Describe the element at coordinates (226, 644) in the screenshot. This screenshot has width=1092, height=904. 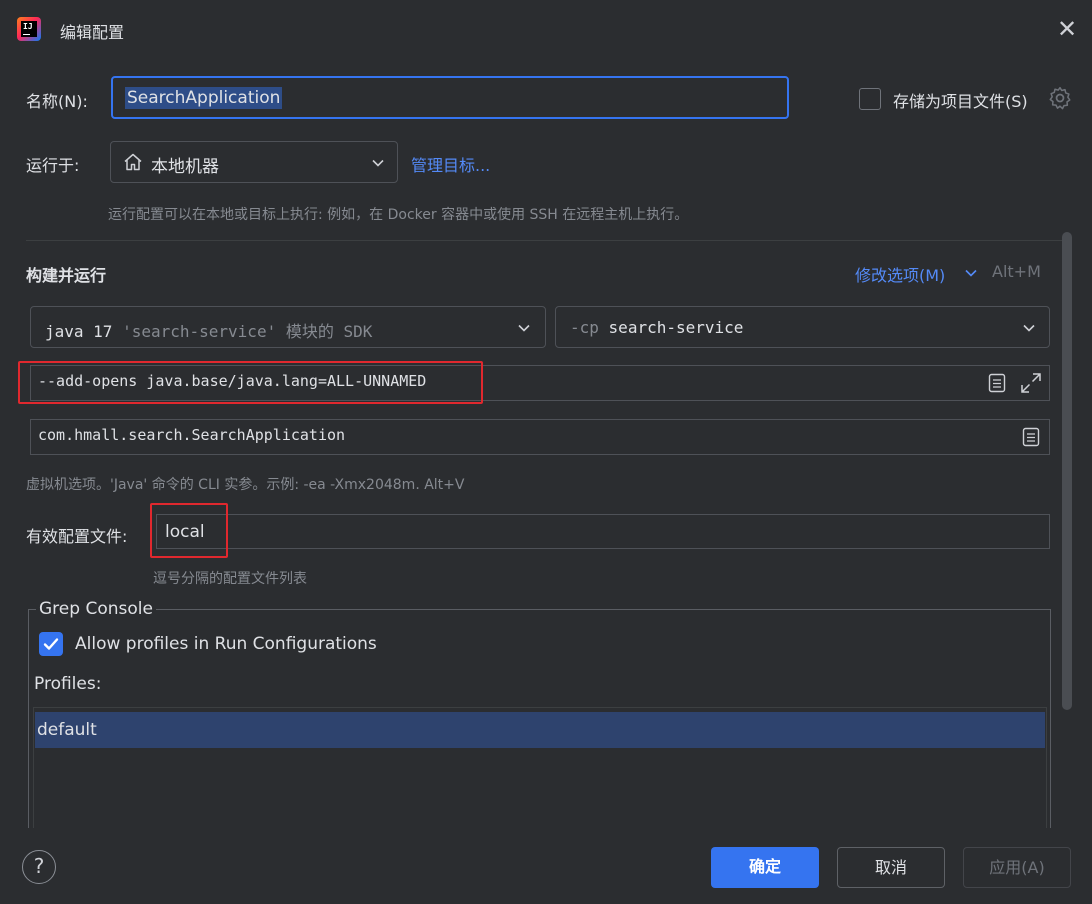
I see `allow-profiles-label: Allow profiles in Run Configurations` at that location.